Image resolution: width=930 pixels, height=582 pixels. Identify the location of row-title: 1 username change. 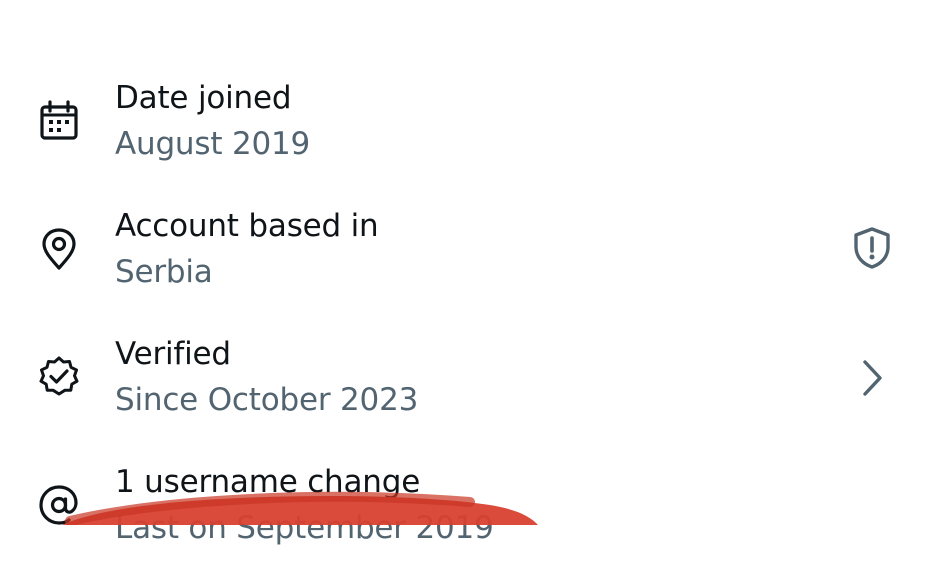
(268, 482).